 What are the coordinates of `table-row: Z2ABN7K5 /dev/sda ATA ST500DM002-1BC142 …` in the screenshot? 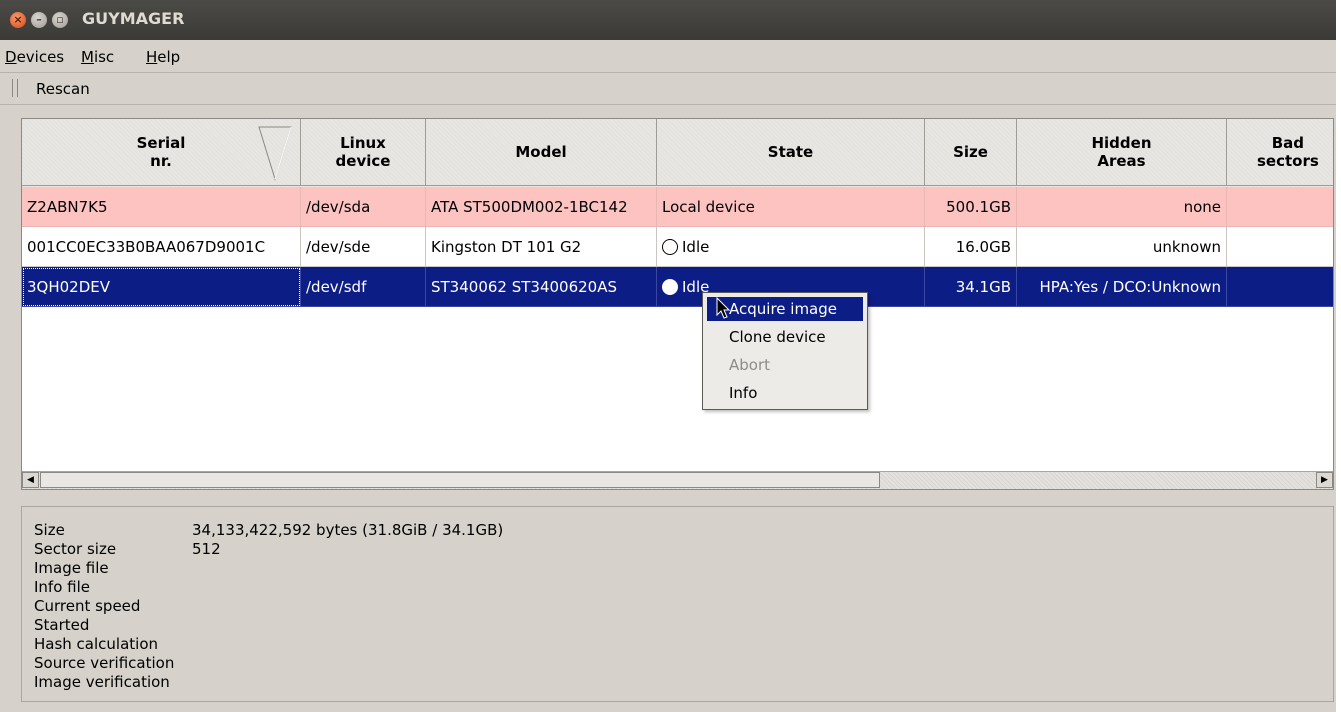 It's located at (677, 207).